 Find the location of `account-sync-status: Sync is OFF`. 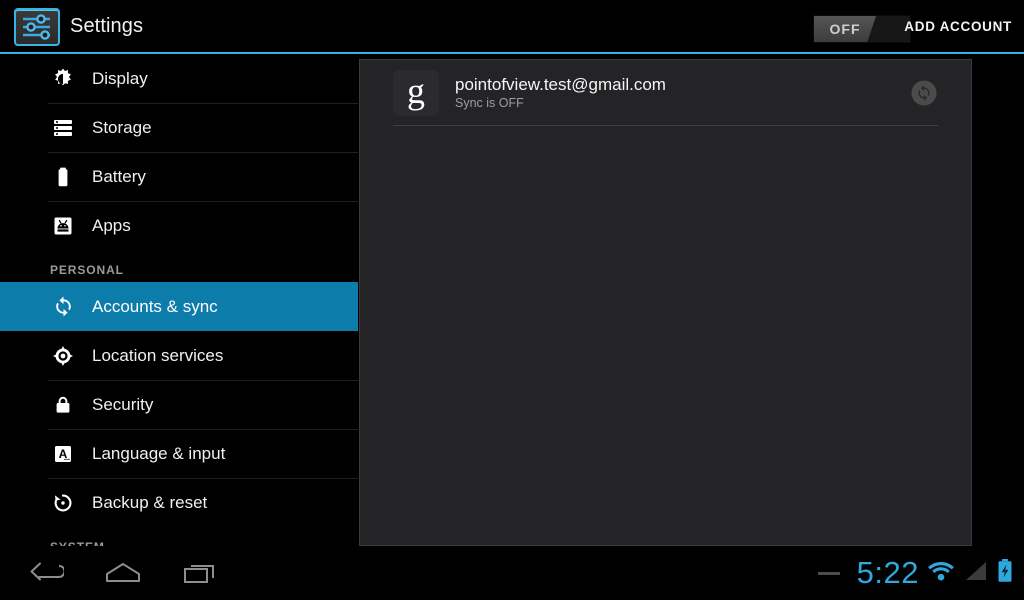

account-sync-status: Sync is OFF is located at coordinates (489, 102).